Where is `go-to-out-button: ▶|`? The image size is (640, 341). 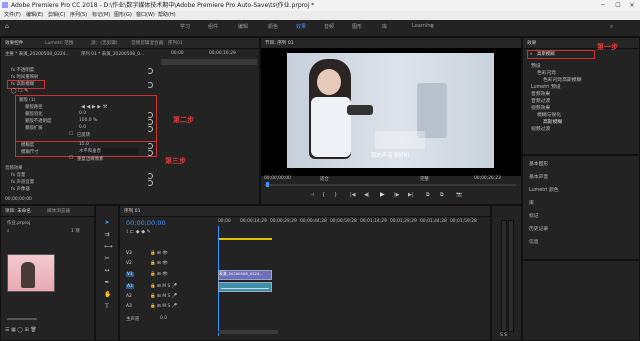 go-to-out-button: ▶| is located at coordinates (411, 195).